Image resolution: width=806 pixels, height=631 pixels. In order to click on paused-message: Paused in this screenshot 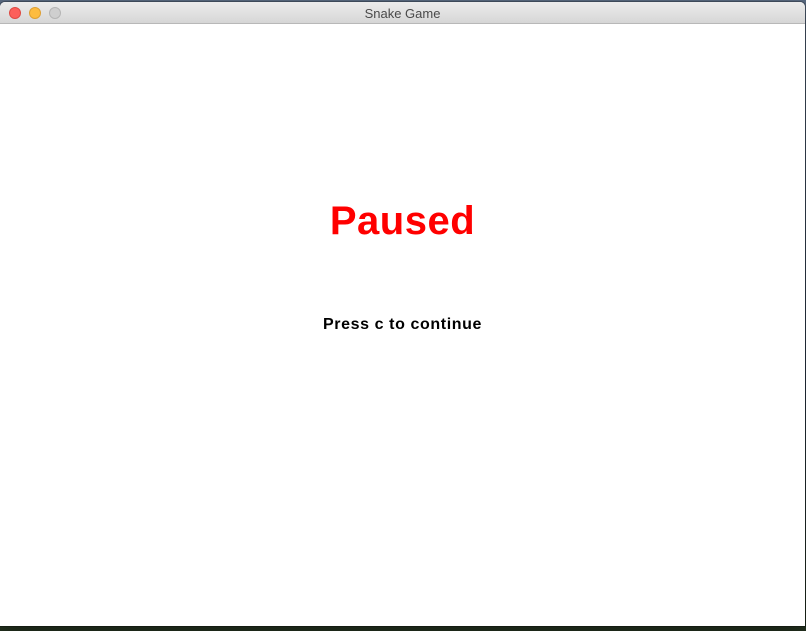, I will do `click(402, 221)`.